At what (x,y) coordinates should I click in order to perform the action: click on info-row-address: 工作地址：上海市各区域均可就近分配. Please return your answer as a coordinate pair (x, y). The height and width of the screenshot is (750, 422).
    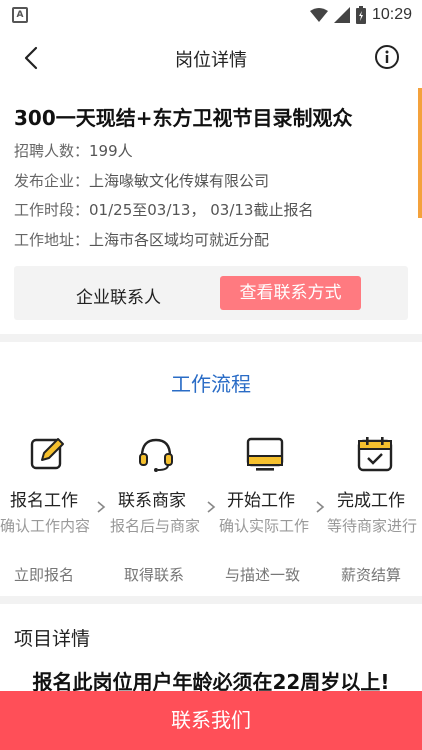
    Looking at the image, I should click on (141, 239).